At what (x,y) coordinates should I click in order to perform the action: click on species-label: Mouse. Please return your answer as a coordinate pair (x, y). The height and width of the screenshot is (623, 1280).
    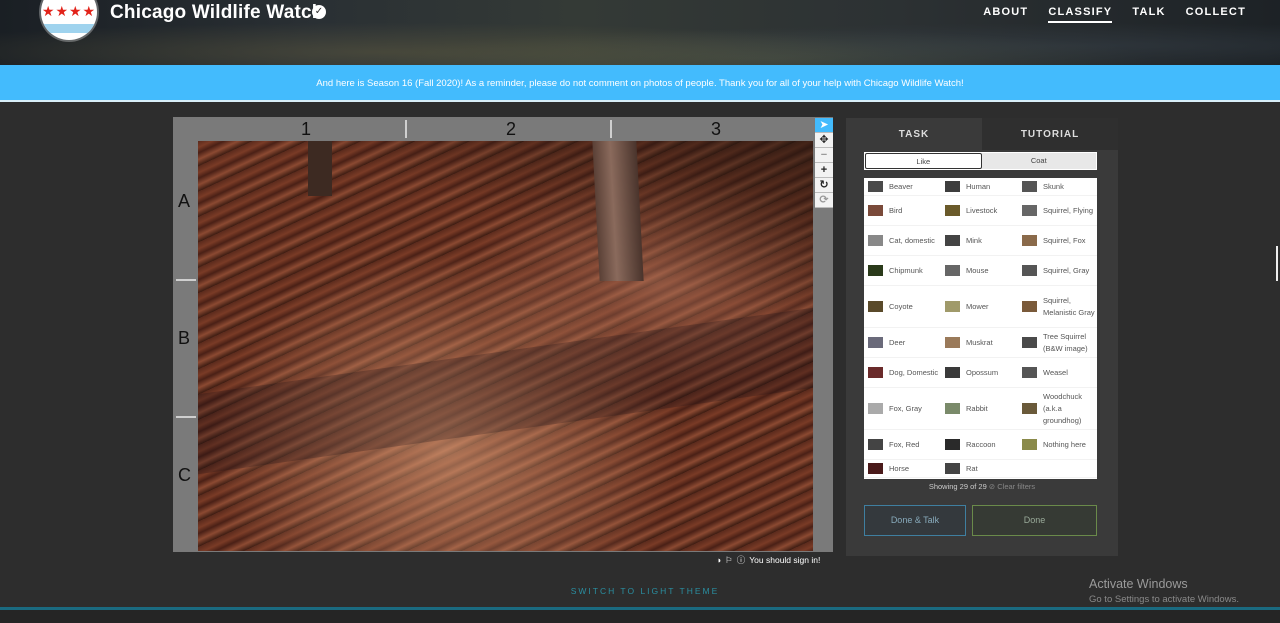
    Looking at the image, I should click on (977, 270).